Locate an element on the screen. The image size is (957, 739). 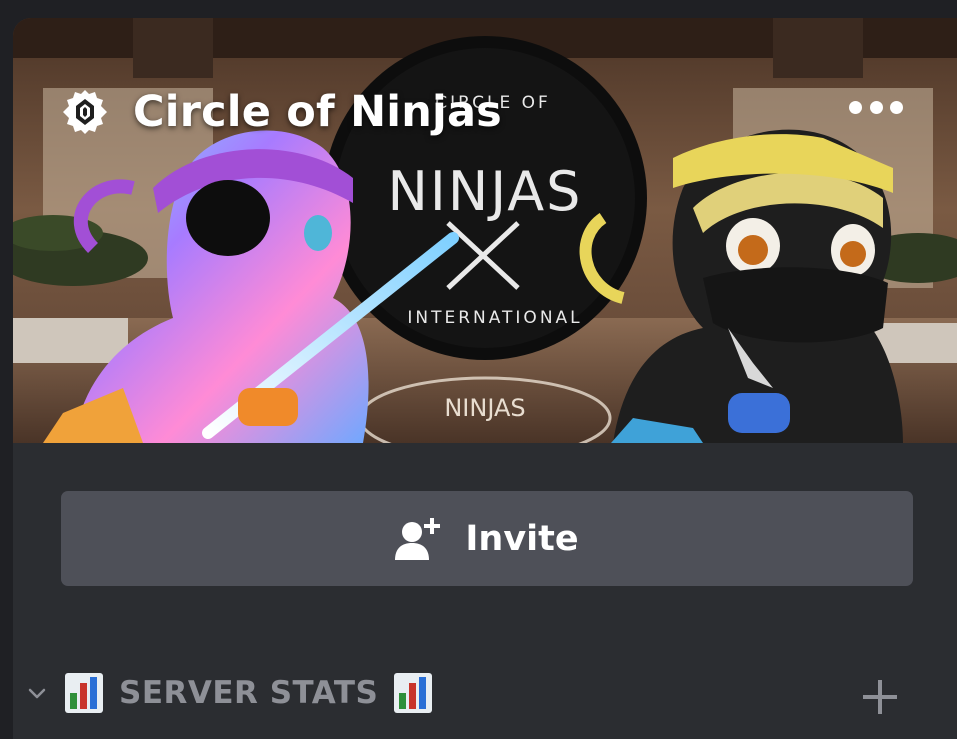
category-server-stats: SERVER STATS is located at coordinates (230, 693).